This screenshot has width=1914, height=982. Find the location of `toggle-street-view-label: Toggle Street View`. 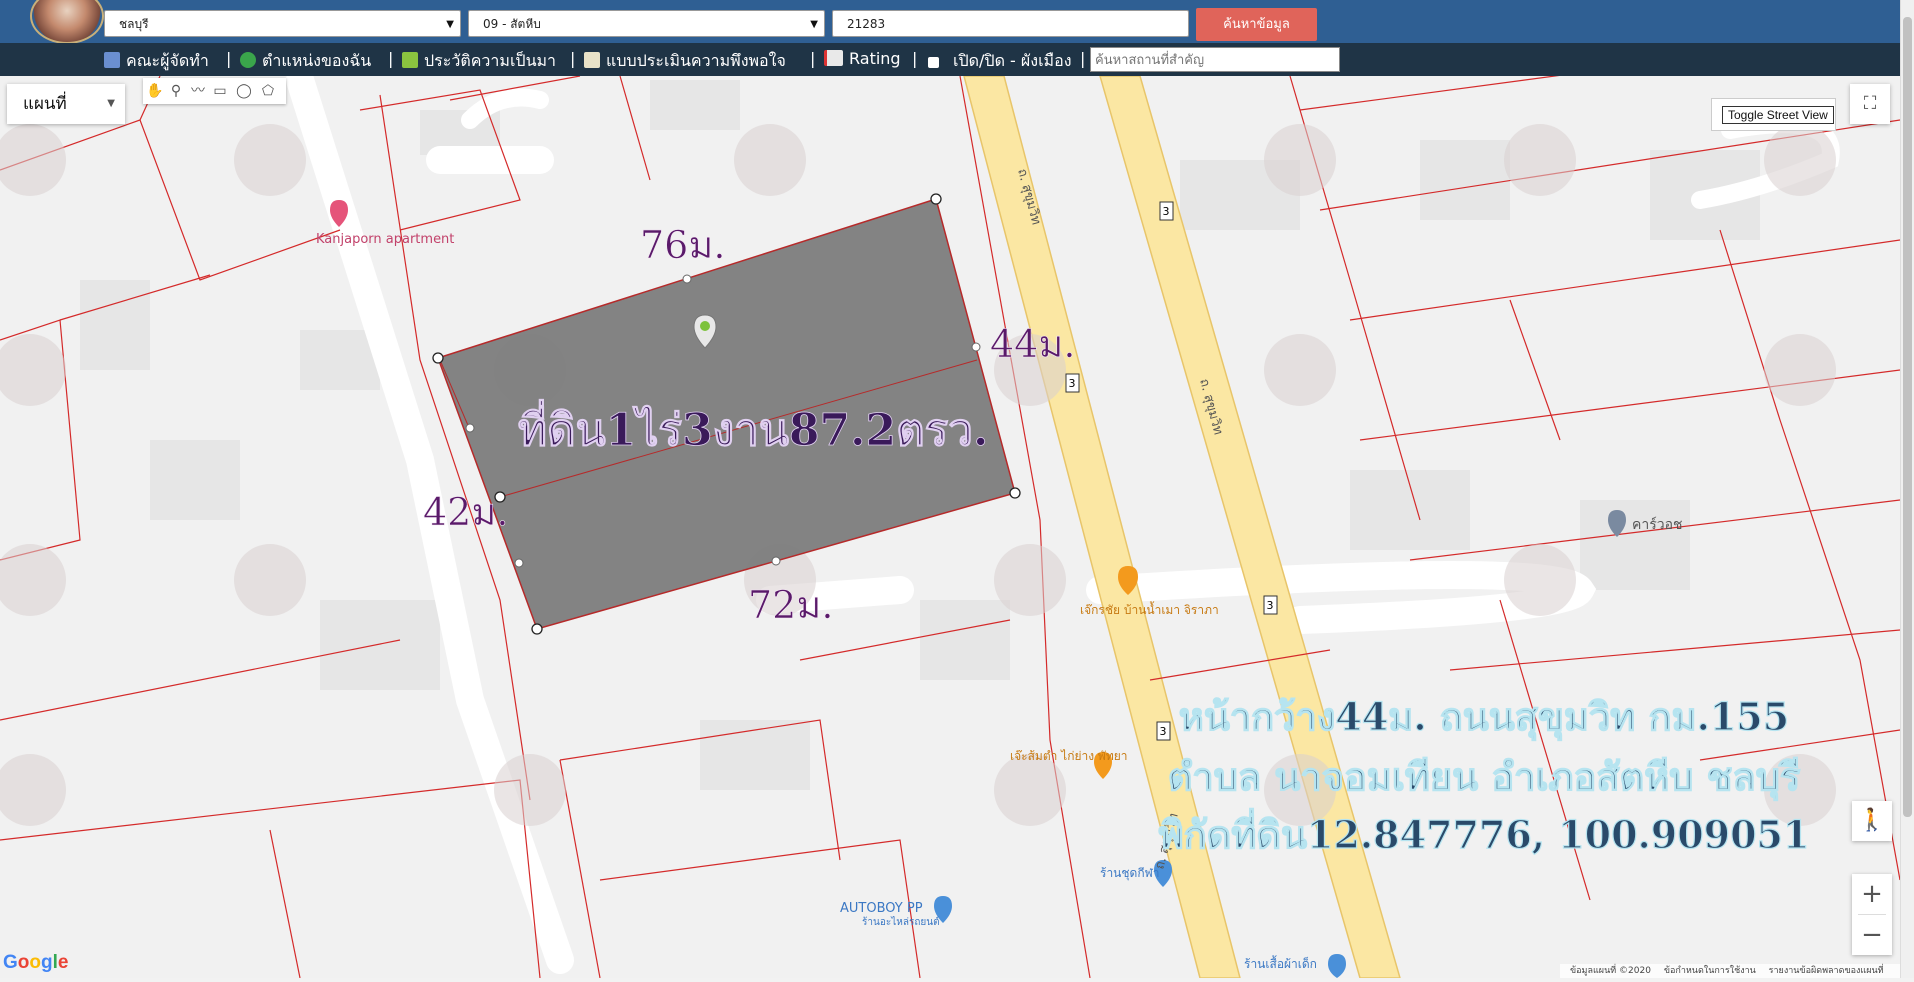

toggle-street-view-label: Toggle Street View is located at coordinates (1778, 115).